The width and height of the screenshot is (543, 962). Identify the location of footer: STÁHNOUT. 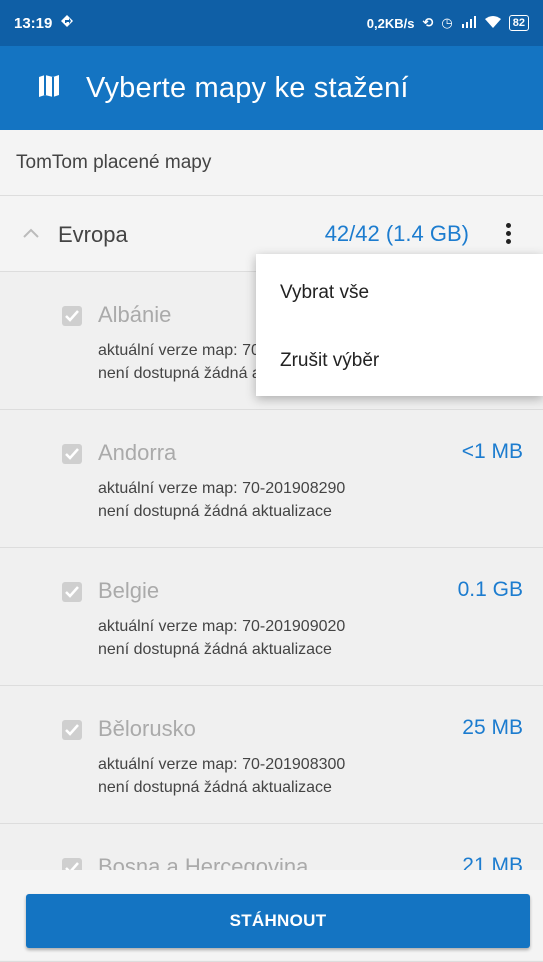
(271, 915).